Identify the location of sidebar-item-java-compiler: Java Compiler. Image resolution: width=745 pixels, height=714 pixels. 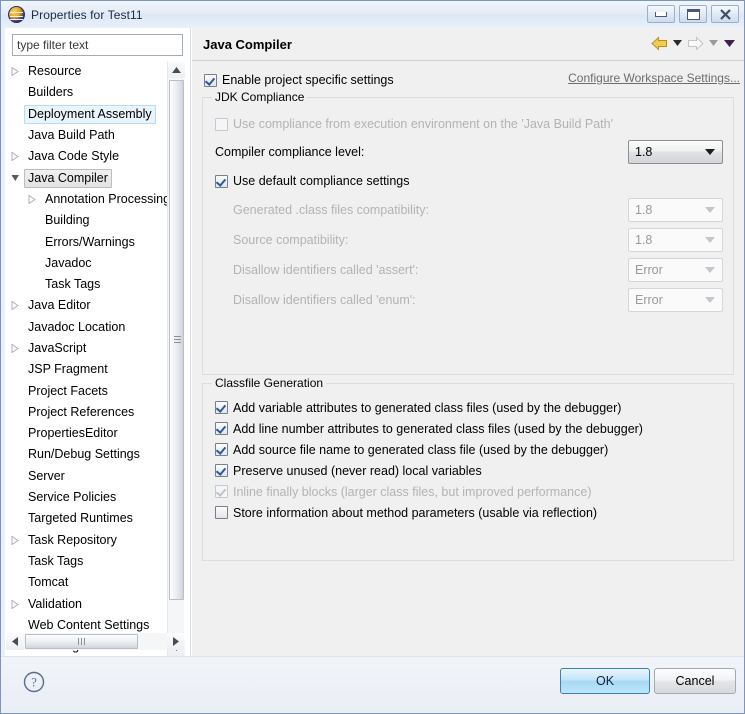
(87, 177).